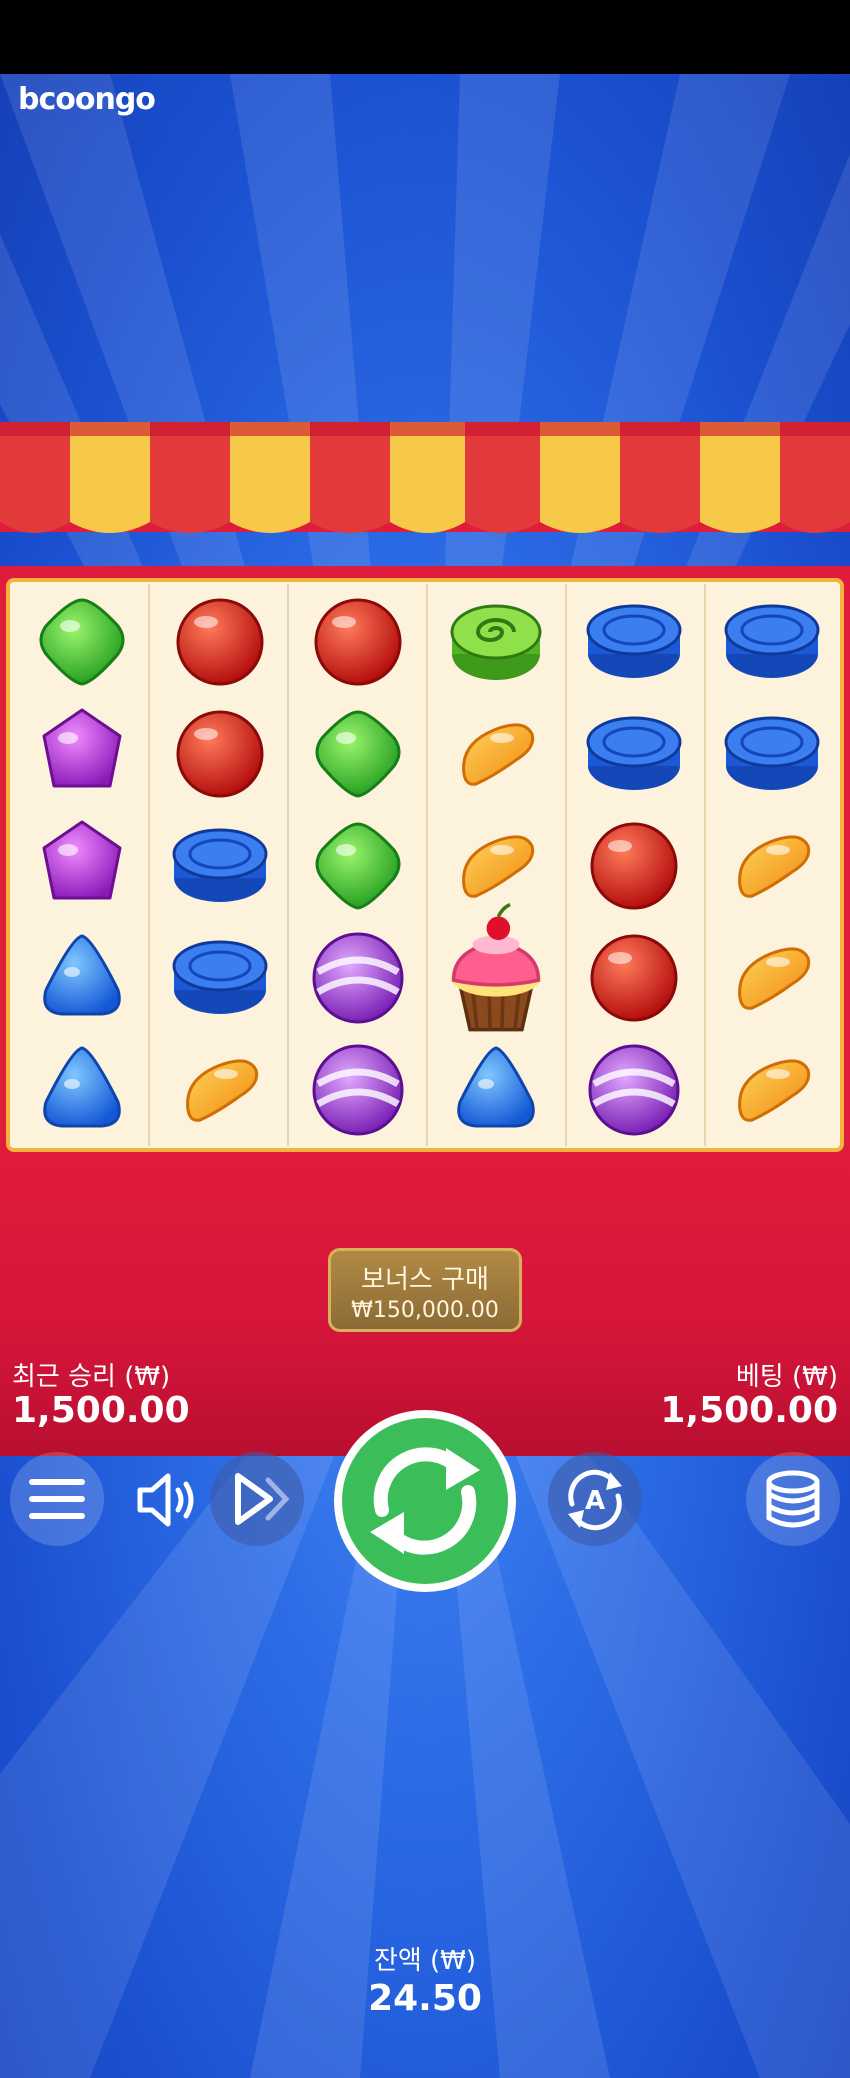 This screenshot has width=850, height=2078. I want to click on turbo-button, so click(257, 1499).